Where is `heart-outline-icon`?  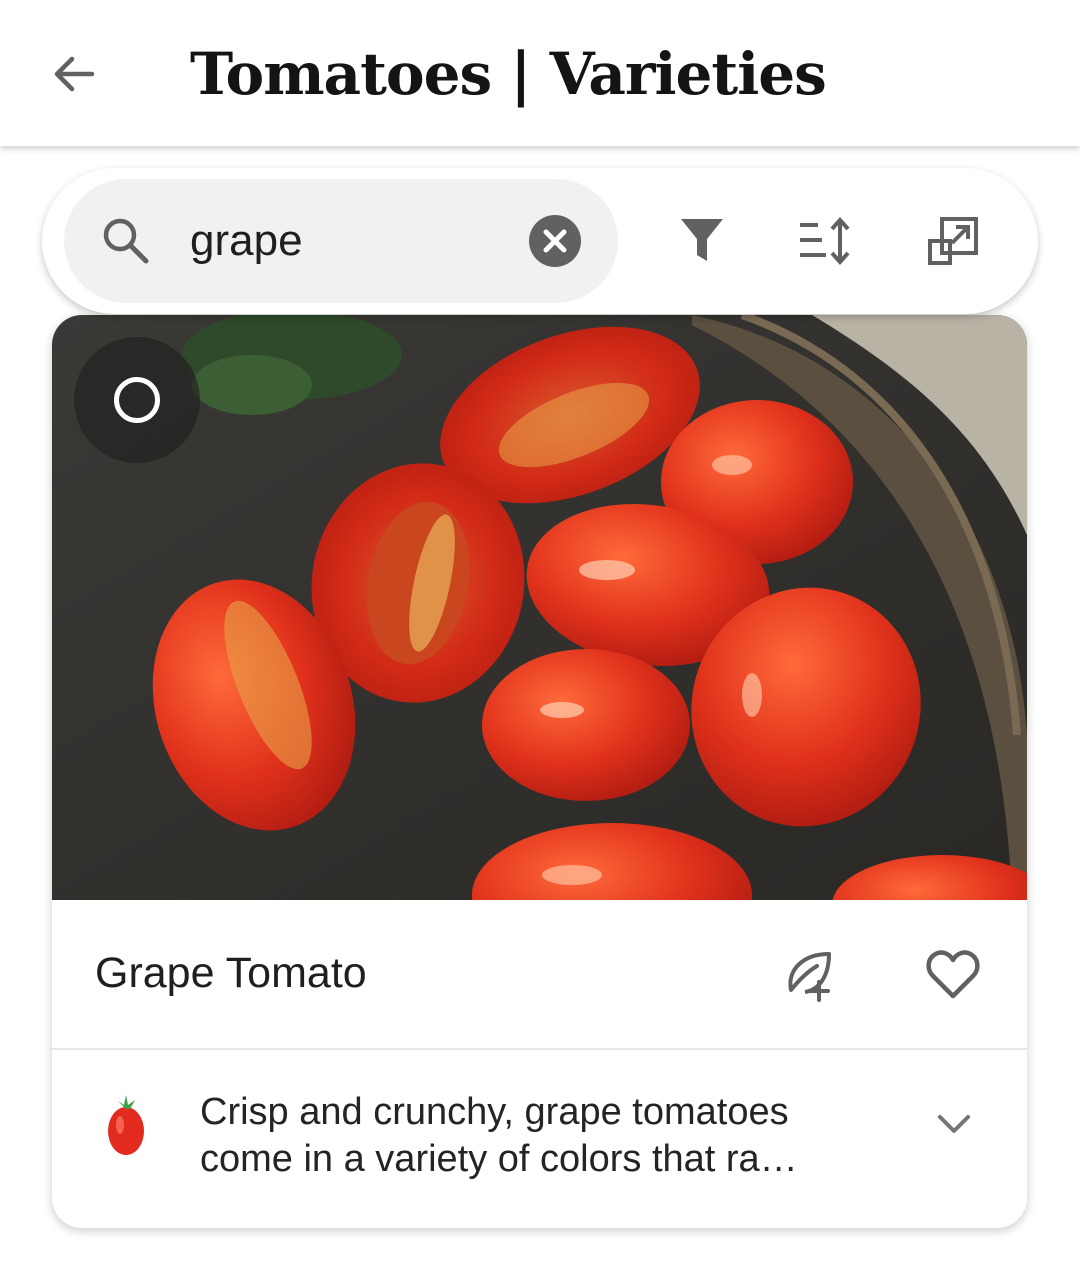 heart-outline-icon is located at coordinates (953, 974).